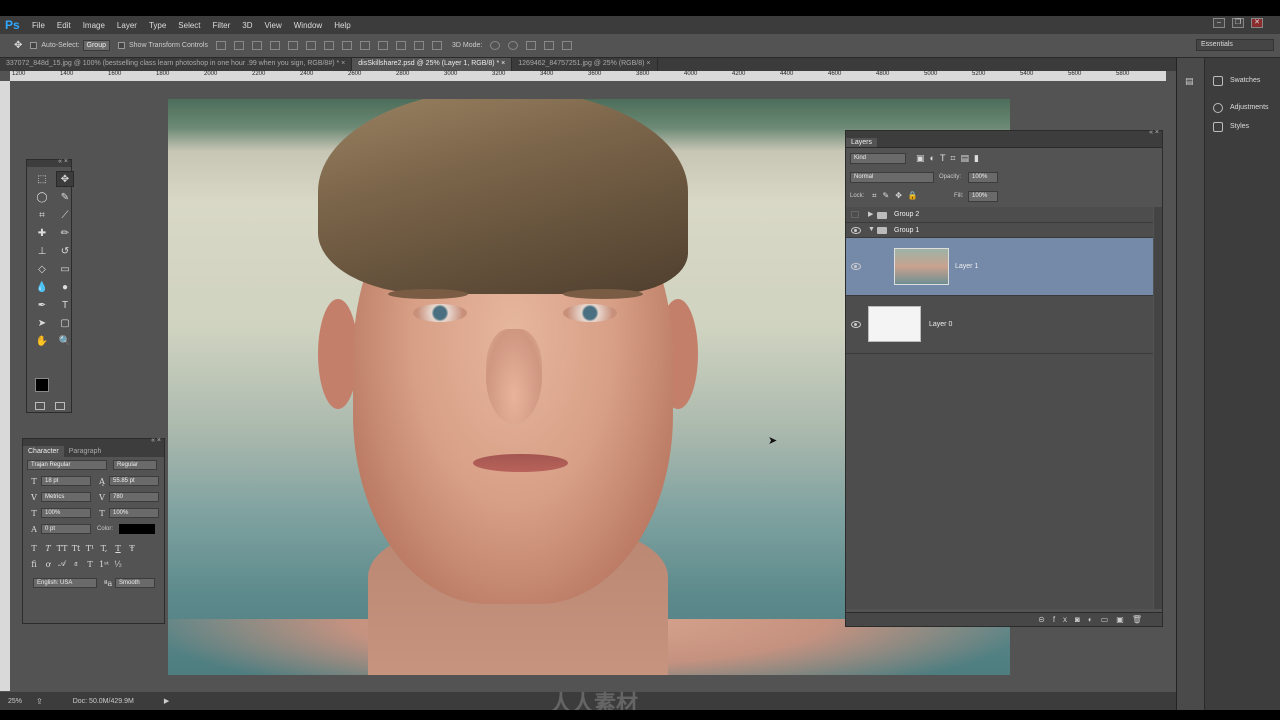 The width and height of the screenshot is (1280, 720). I want to click on text-color-swatch, so click(137, 529).